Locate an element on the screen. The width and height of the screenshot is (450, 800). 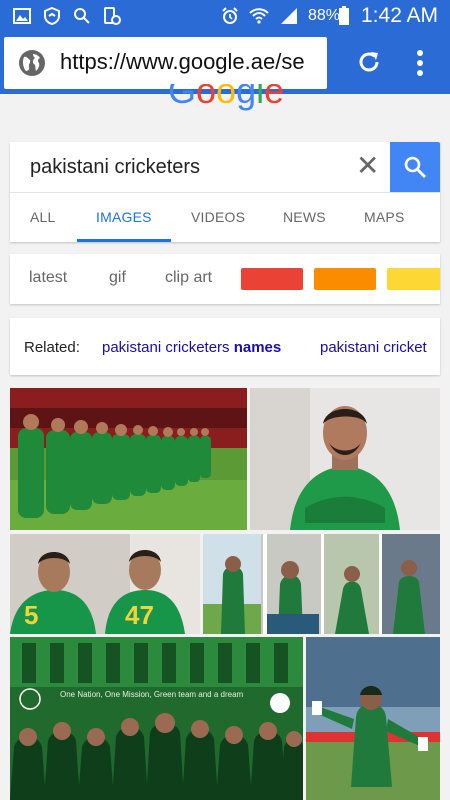
url-text: https://www.google.ae/se is located at coordinates (182, 61).